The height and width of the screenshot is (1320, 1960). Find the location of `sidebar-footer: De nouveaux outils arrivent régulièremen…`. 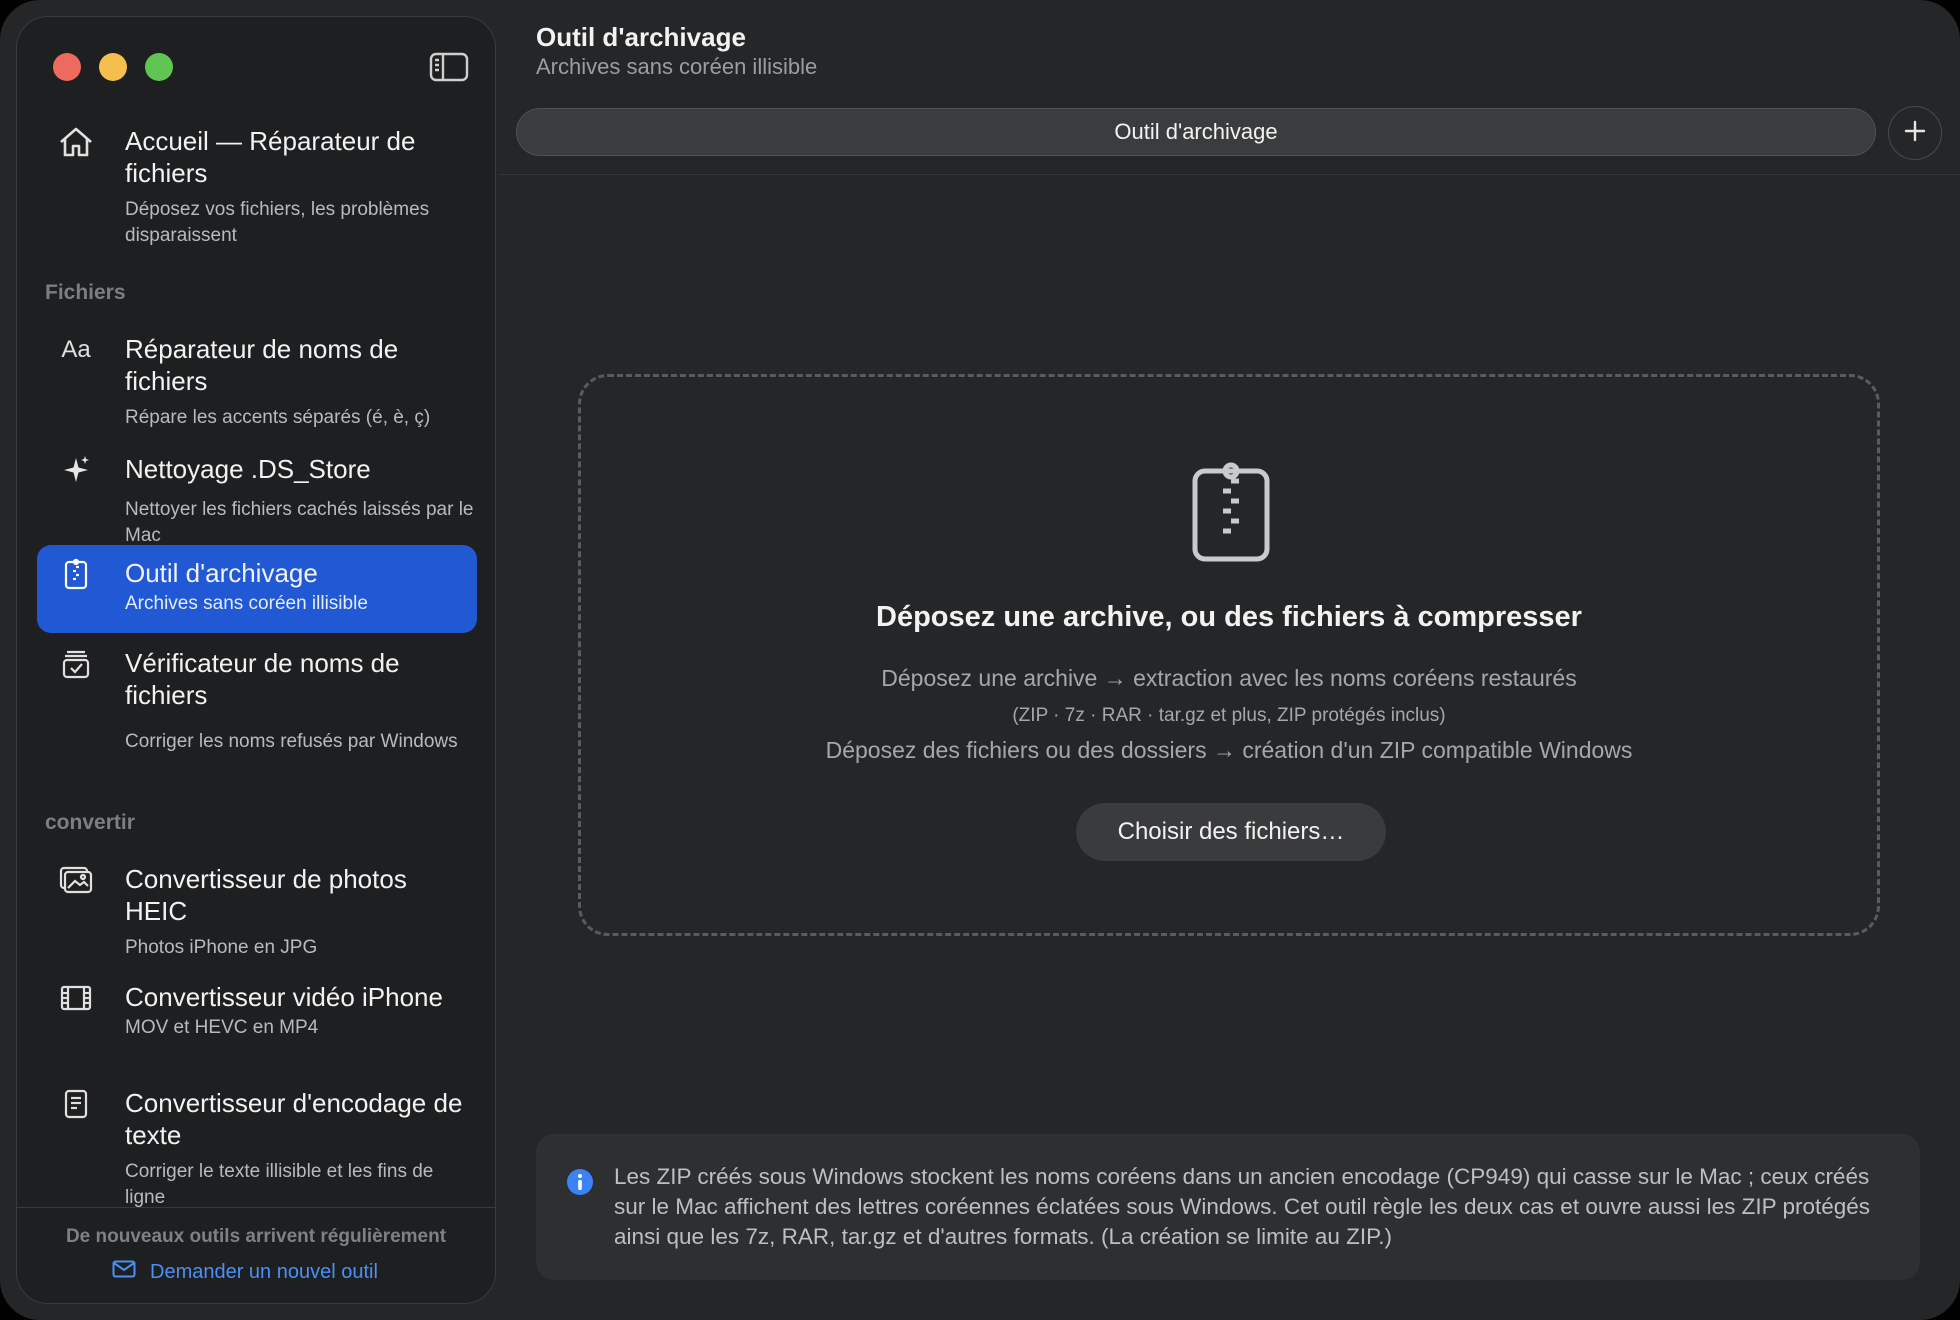

sidebar-footer: De nouveaux outils arrivent régulièremen… is located at coordinates (256, 1255).